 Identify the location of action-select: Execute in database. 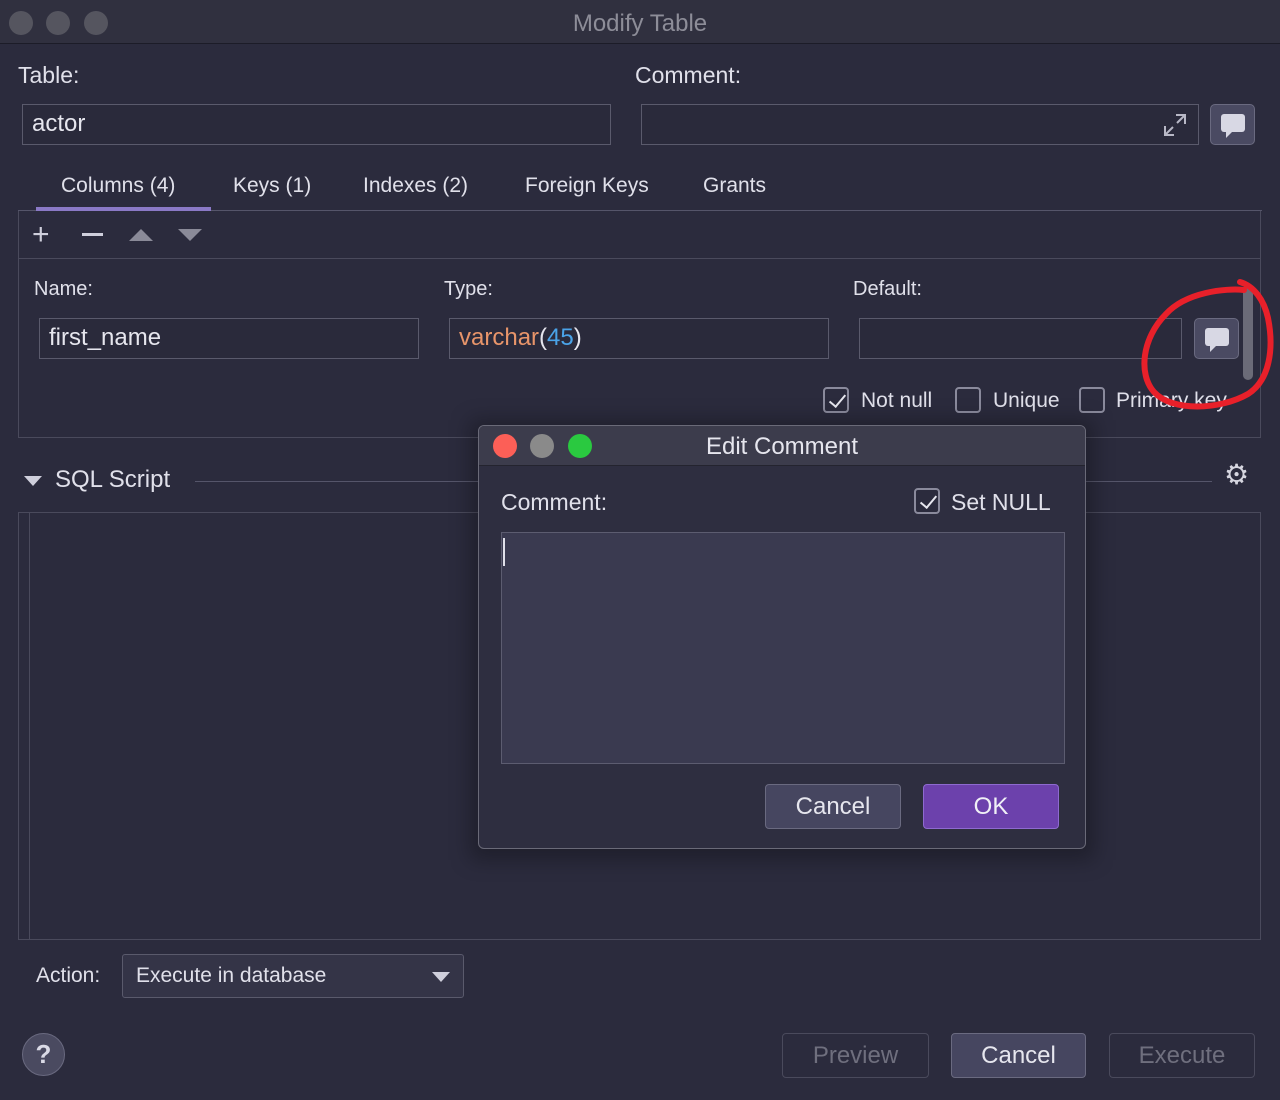
(293, 976).